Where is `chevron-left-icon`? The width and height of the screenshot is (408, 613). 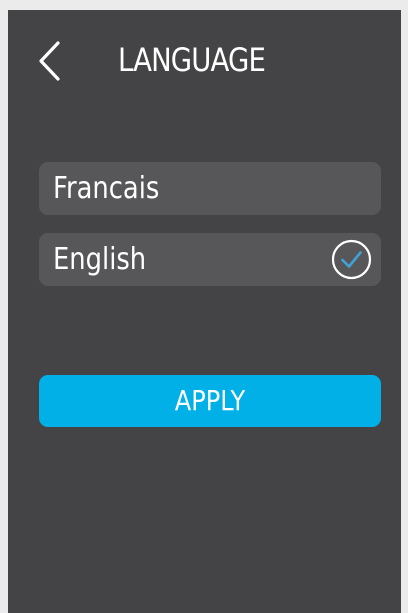 chevron-left-icon is located at coordinates (49, 61).